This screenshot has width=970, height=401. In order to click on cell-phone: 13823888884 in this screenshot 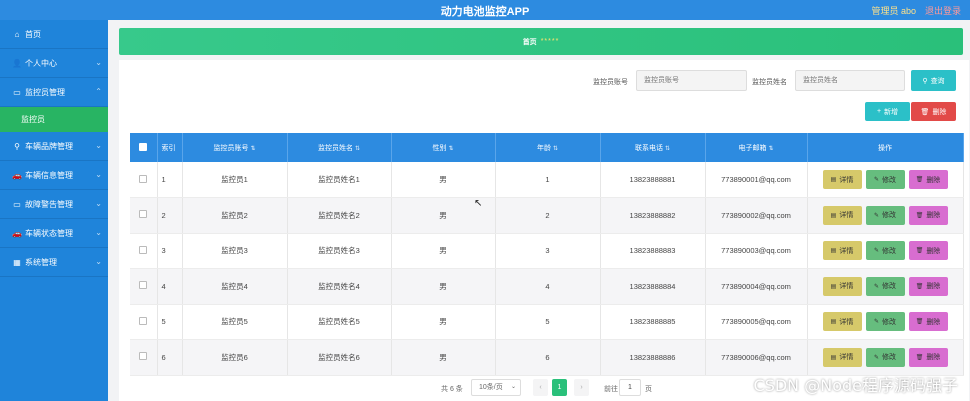, I will do `click(653, 286)`.